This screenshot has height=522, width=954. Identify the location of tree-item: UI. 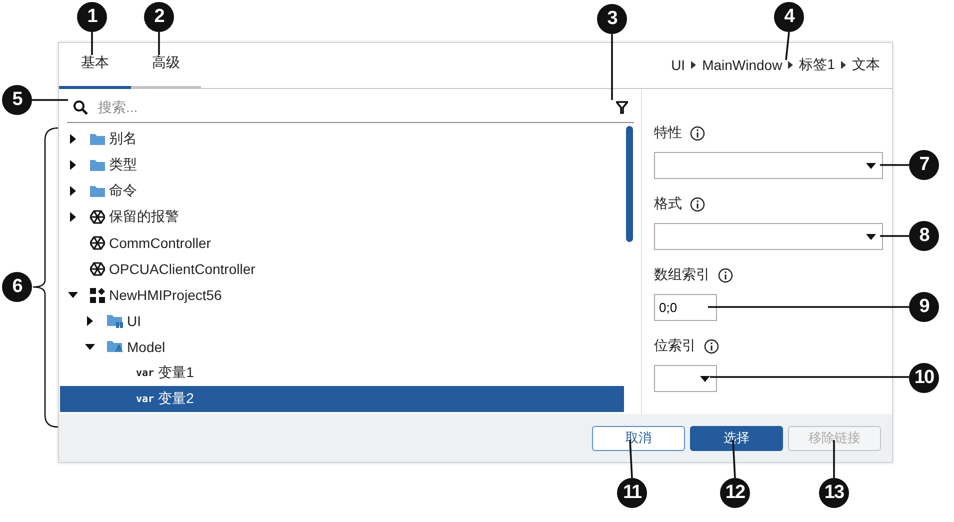
(342, 321).